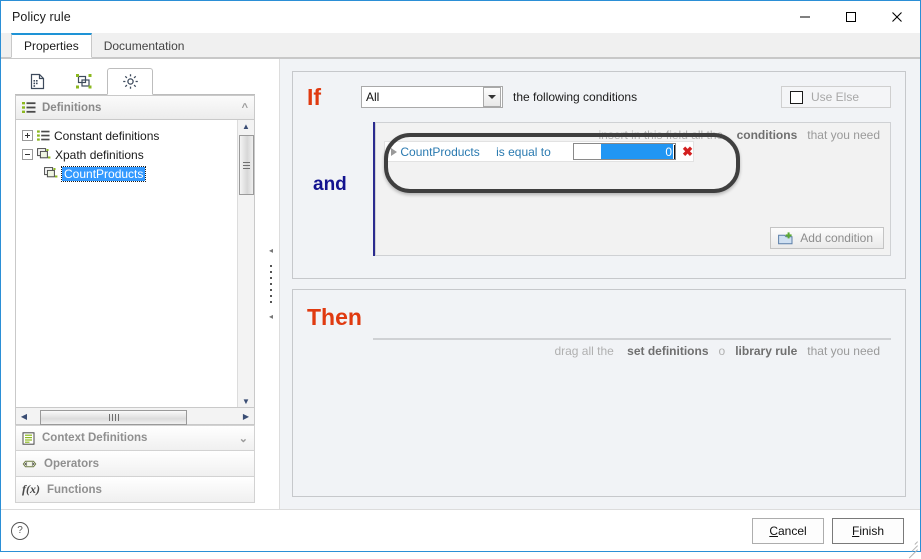  I want to click on tree-item-label: Constant definitions, so click(107, 135).